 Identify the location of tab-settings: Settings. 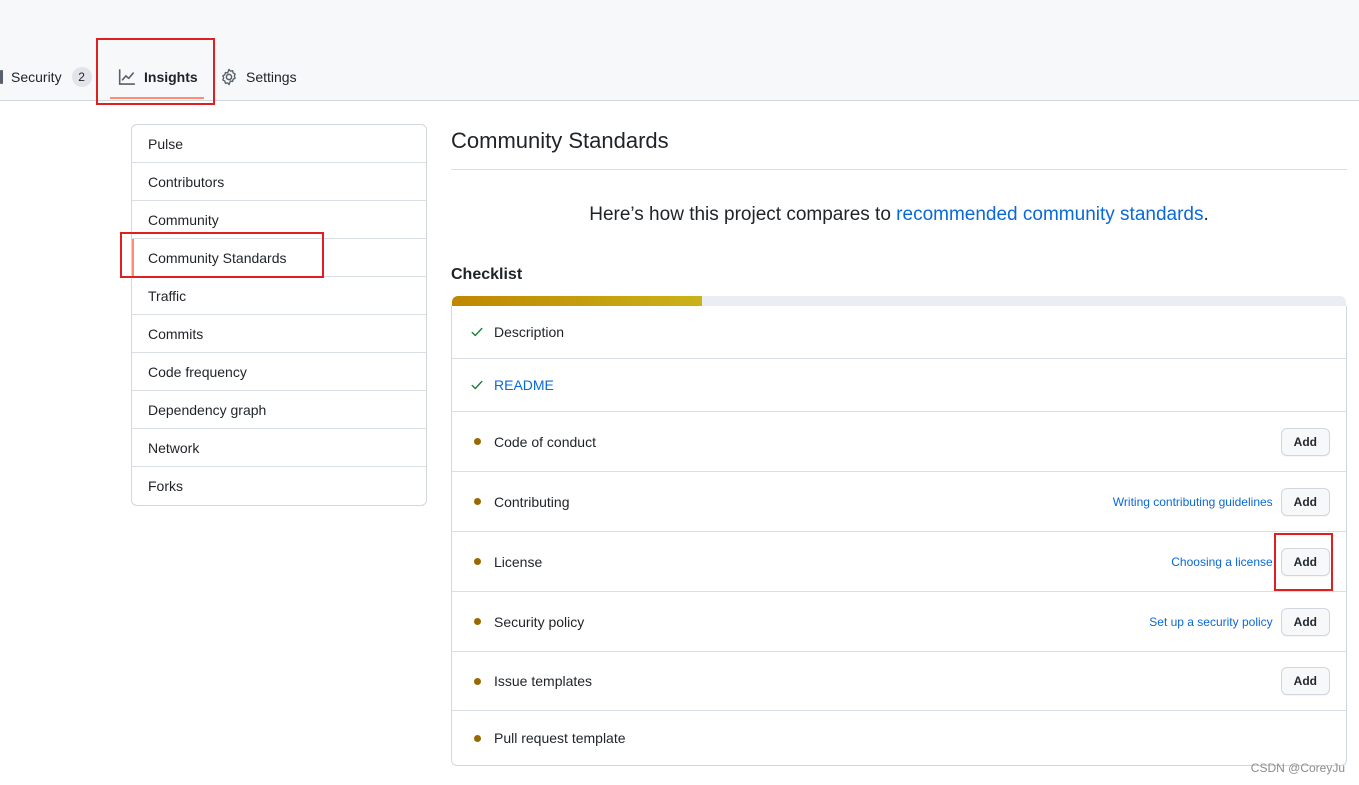
(258, 77).